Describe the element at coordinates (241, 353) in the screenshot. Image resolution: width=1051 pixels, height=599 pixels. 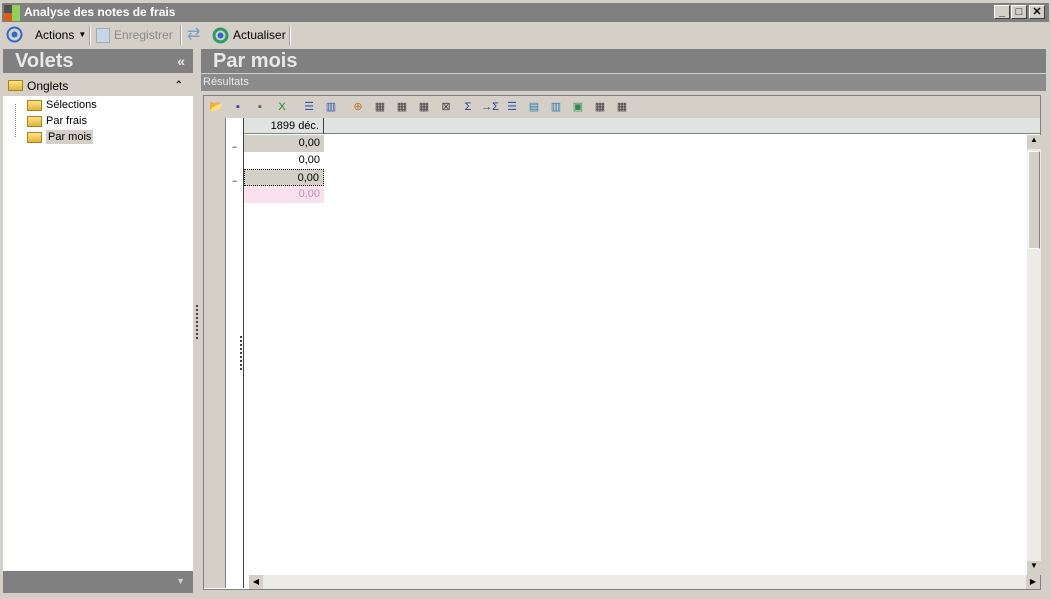
I see `column-splitter-handle` at that location.